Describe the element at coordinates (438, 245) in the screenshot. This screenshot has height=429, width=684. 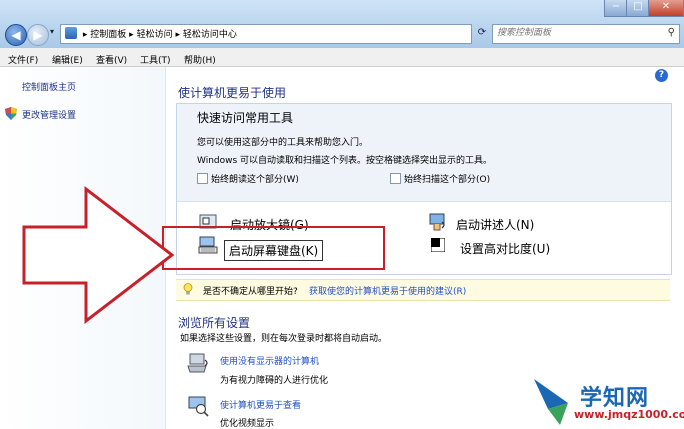
I see `high-contrast-icon` at that location.